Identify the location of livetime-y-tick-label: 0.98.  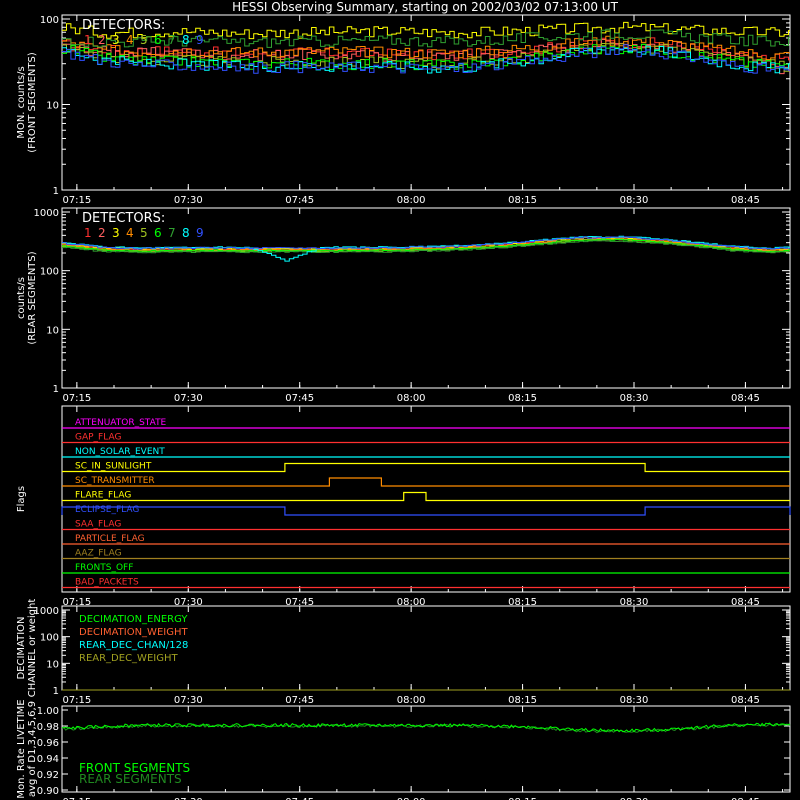
(48, 727).